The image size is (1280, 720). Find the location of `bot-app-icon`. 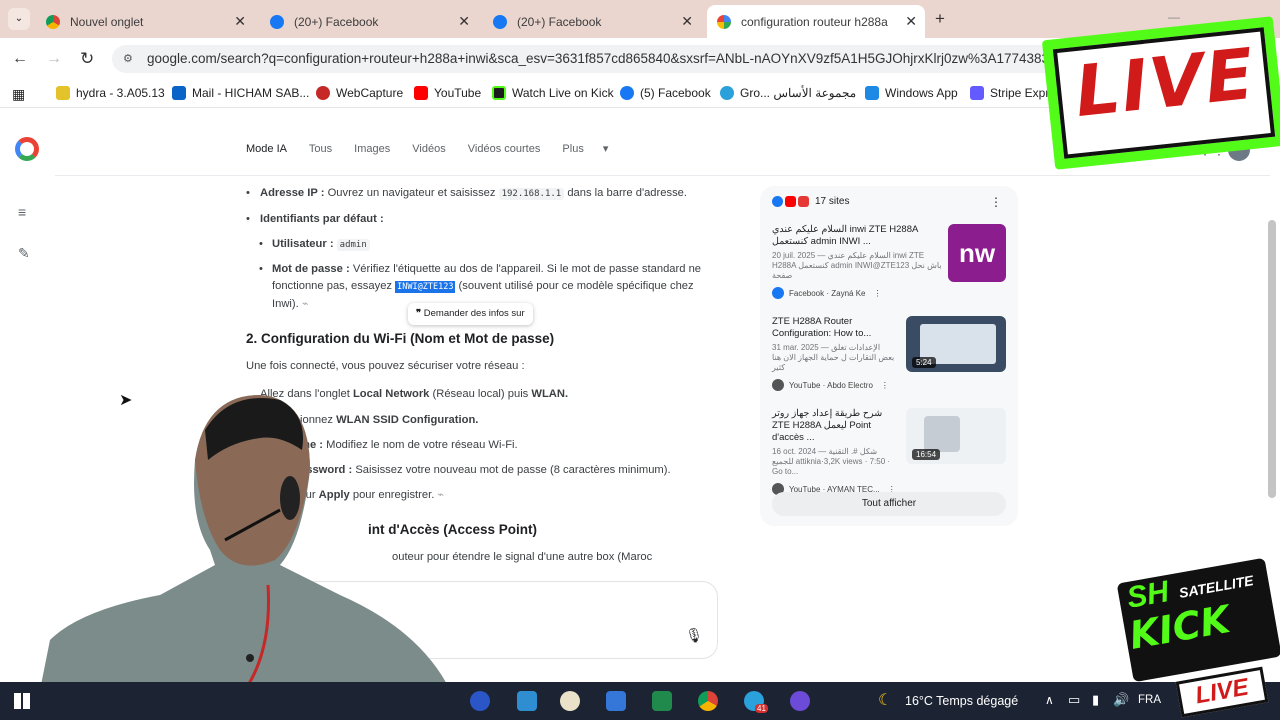

bot-app-icon is located at coordinates (800, 701).